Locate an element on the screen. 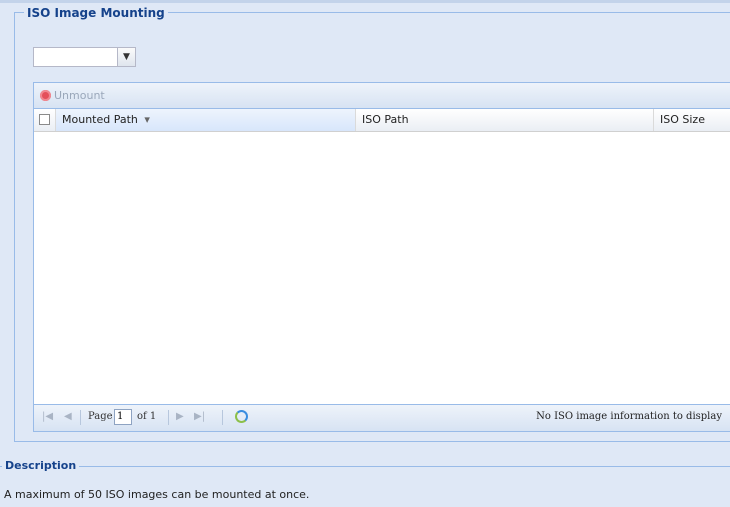 This screenshot has width=730, height=507. first-page-icon: |◀ is located at coordinates (47, 416).